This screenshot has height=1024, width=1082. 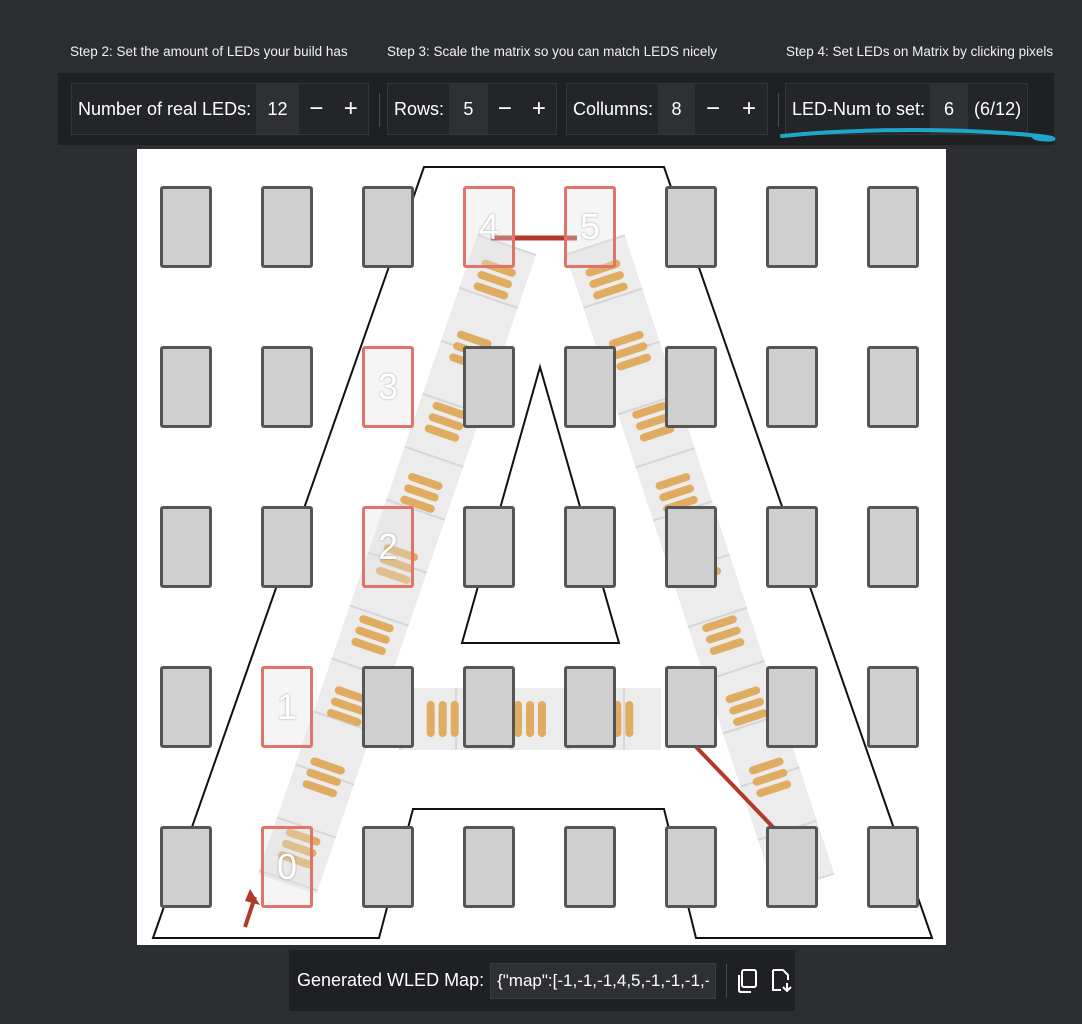 What do you see at coordinates (316, 109) in the screenshot?
I see `real-leds-decrement-button: −` at bounding box center [316, 109].